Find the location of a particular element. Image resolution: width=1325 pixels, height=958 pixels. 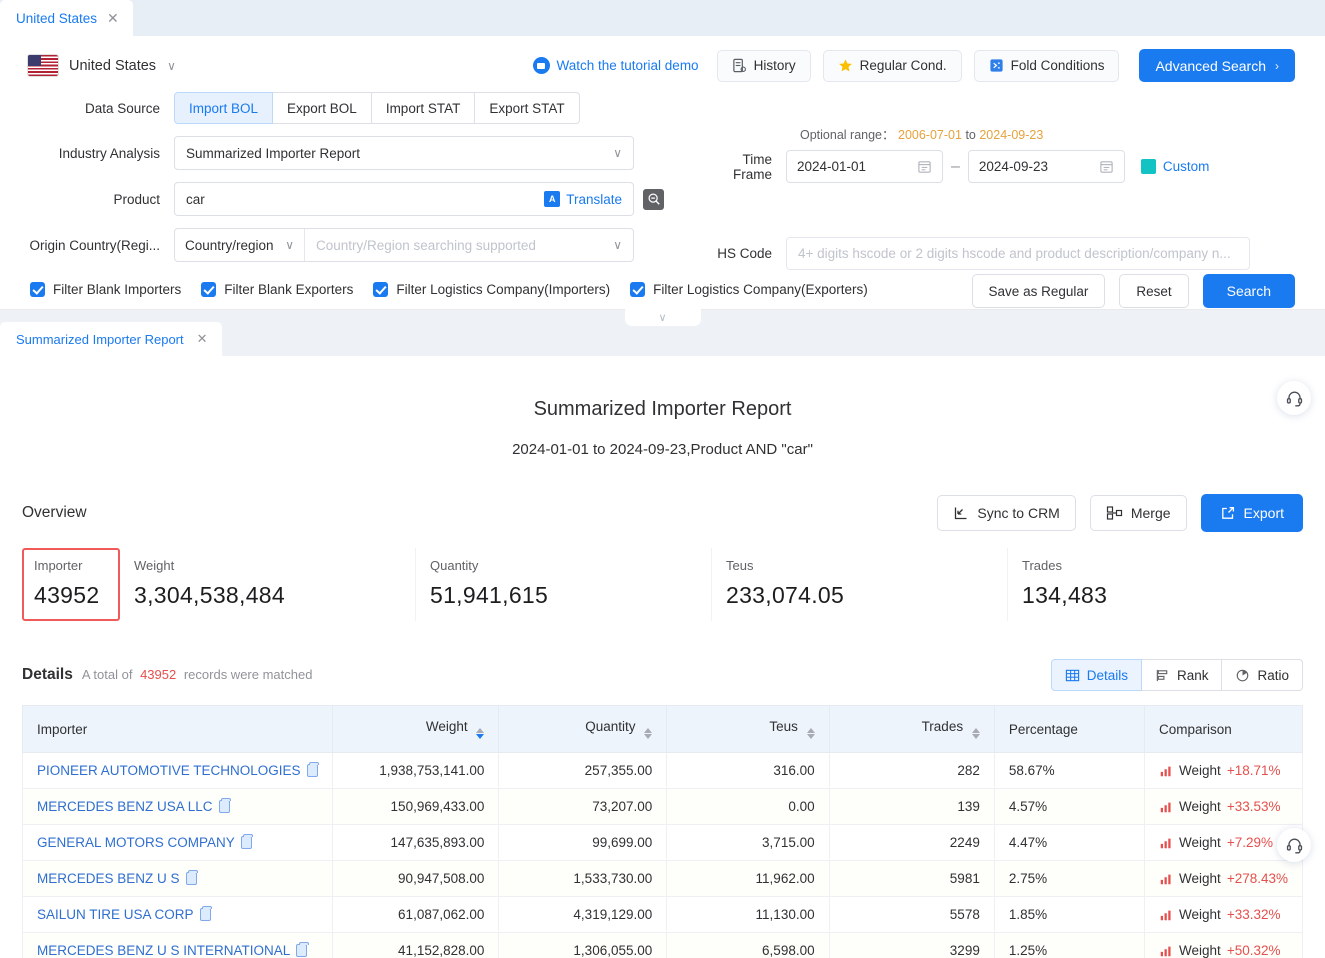

column-header-quantity-label: Quantity is located at coordinates (610, 726).